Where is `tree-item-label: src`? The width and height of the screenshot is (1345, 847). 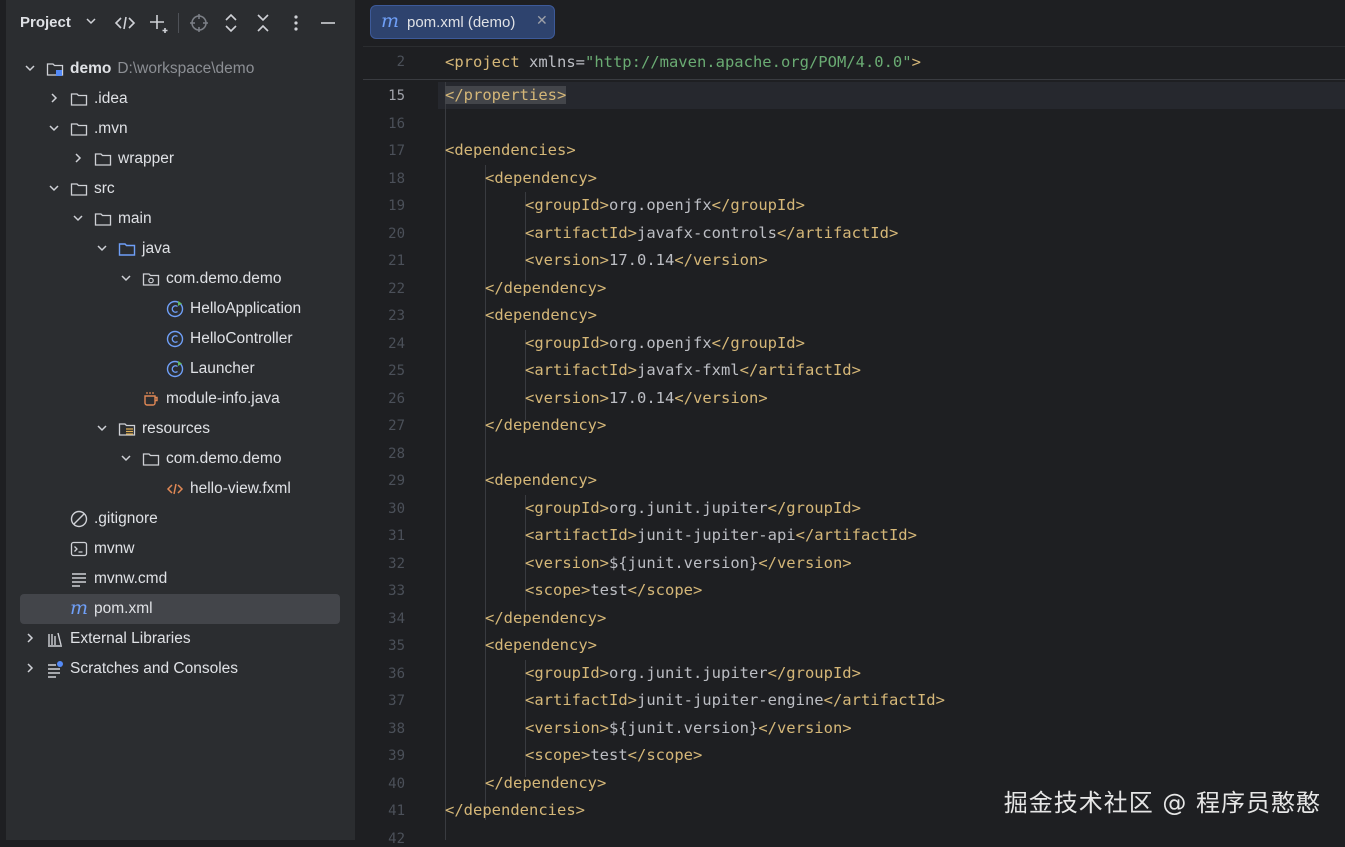 tree-item-label: src is located at coordinates (104, 188).